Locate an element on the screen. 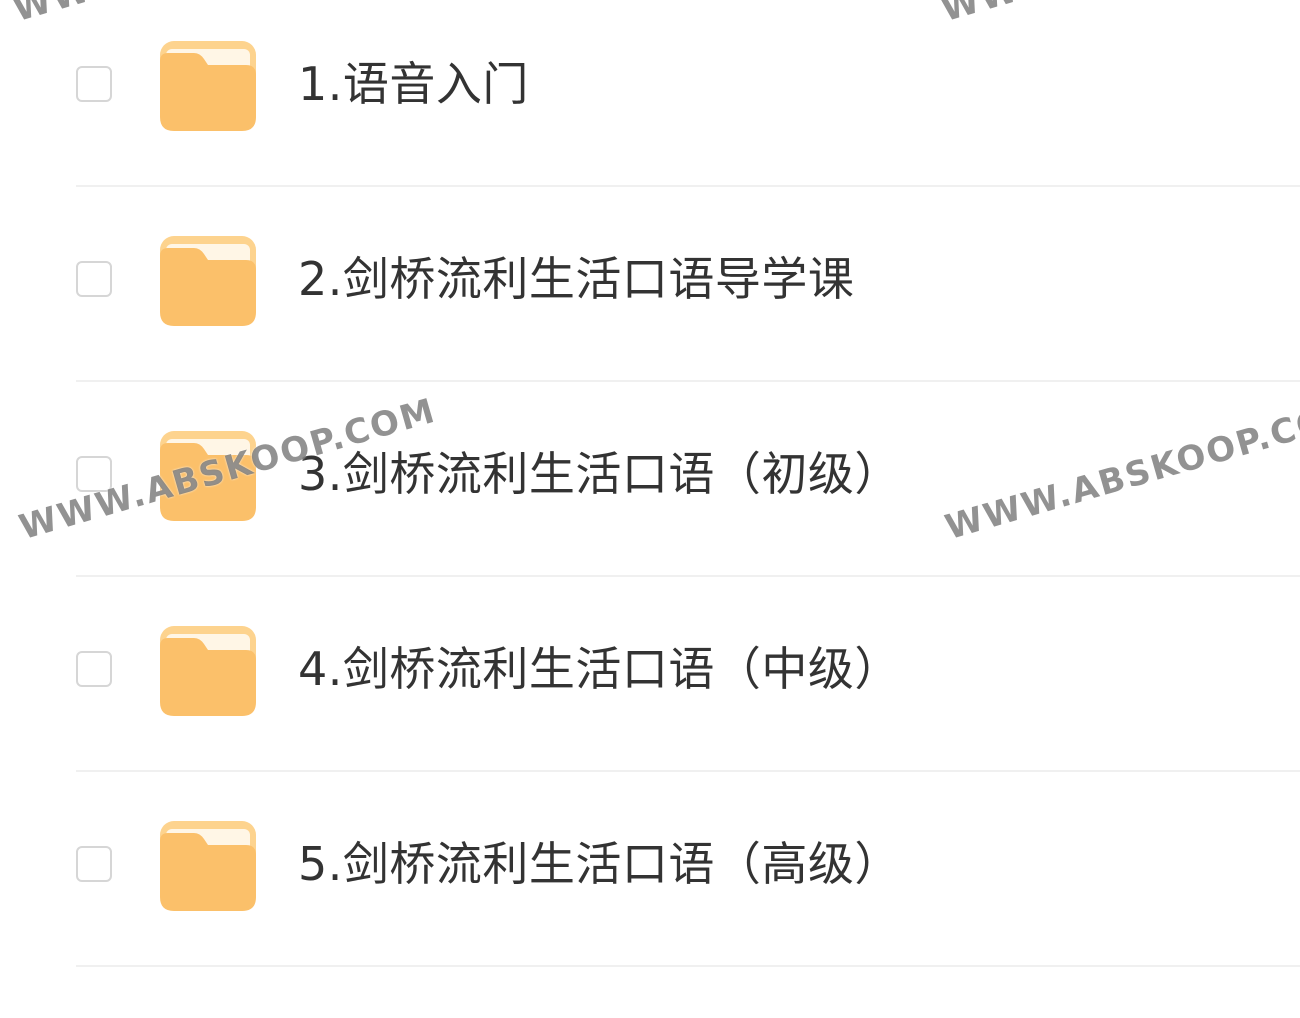  folder-name: 2.剑桥流利生活口语导学课 is located at coordinates (576, 279).